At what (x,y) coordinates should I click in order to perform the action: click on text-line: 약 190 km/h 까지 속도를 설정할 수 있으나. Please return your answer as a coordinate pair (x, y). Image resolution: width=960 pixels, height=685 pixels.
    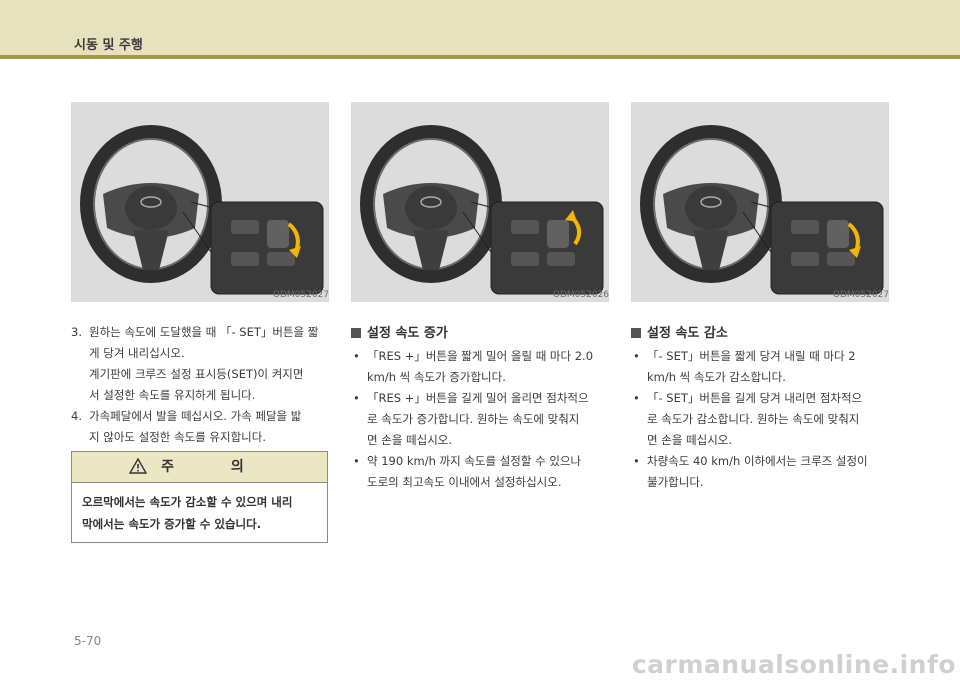
    Looking at the image, I should click on (474, 461).